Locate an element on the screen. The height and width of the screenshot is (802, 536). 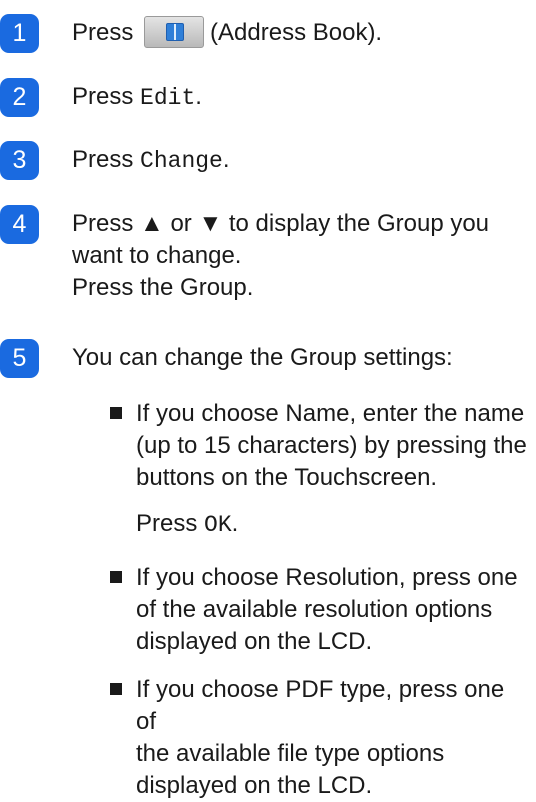
step-number-badge: 1 is located at coordinates (19, 33).